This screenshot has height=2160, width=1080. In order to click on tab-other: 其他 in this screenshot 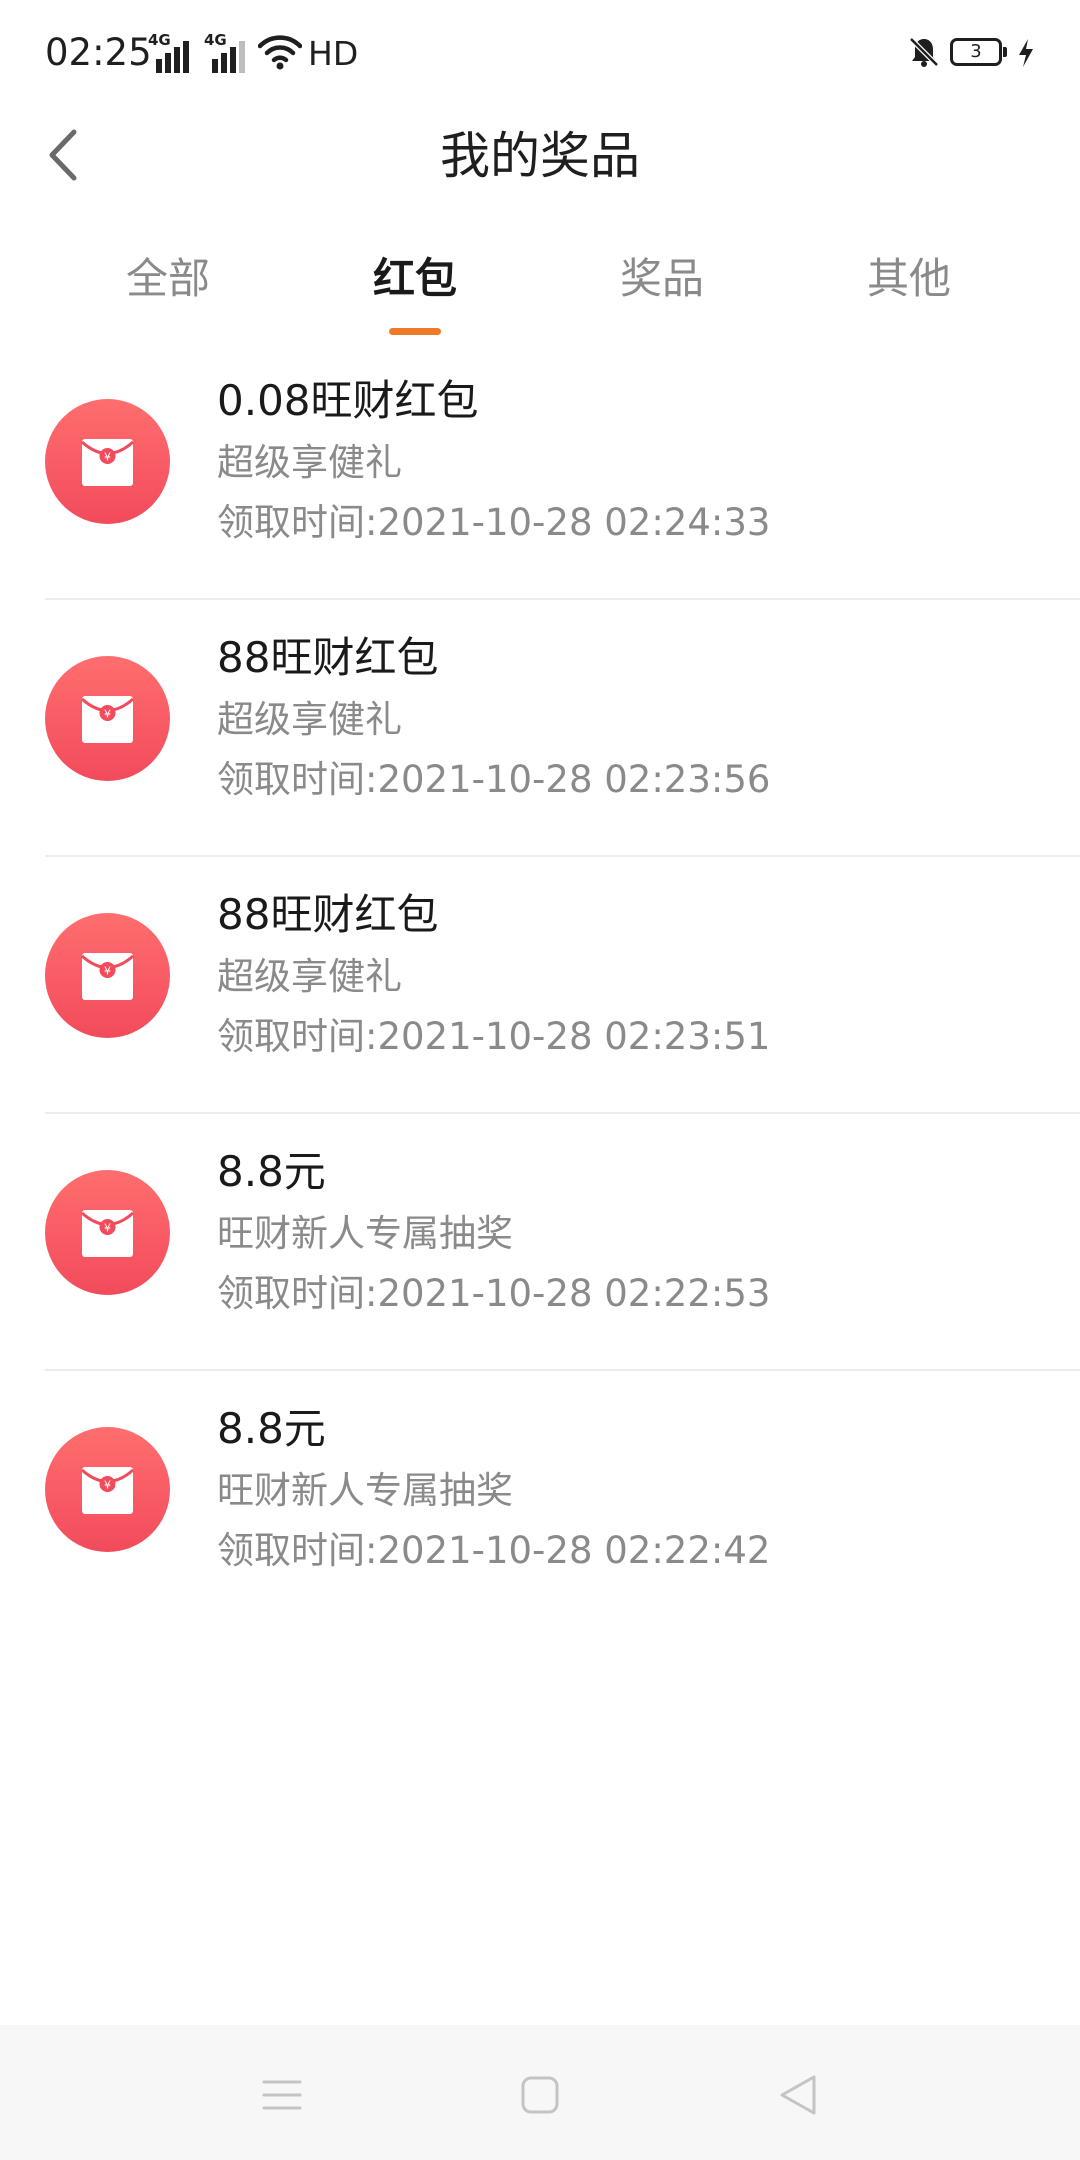, I will do `click(909, 279)`.